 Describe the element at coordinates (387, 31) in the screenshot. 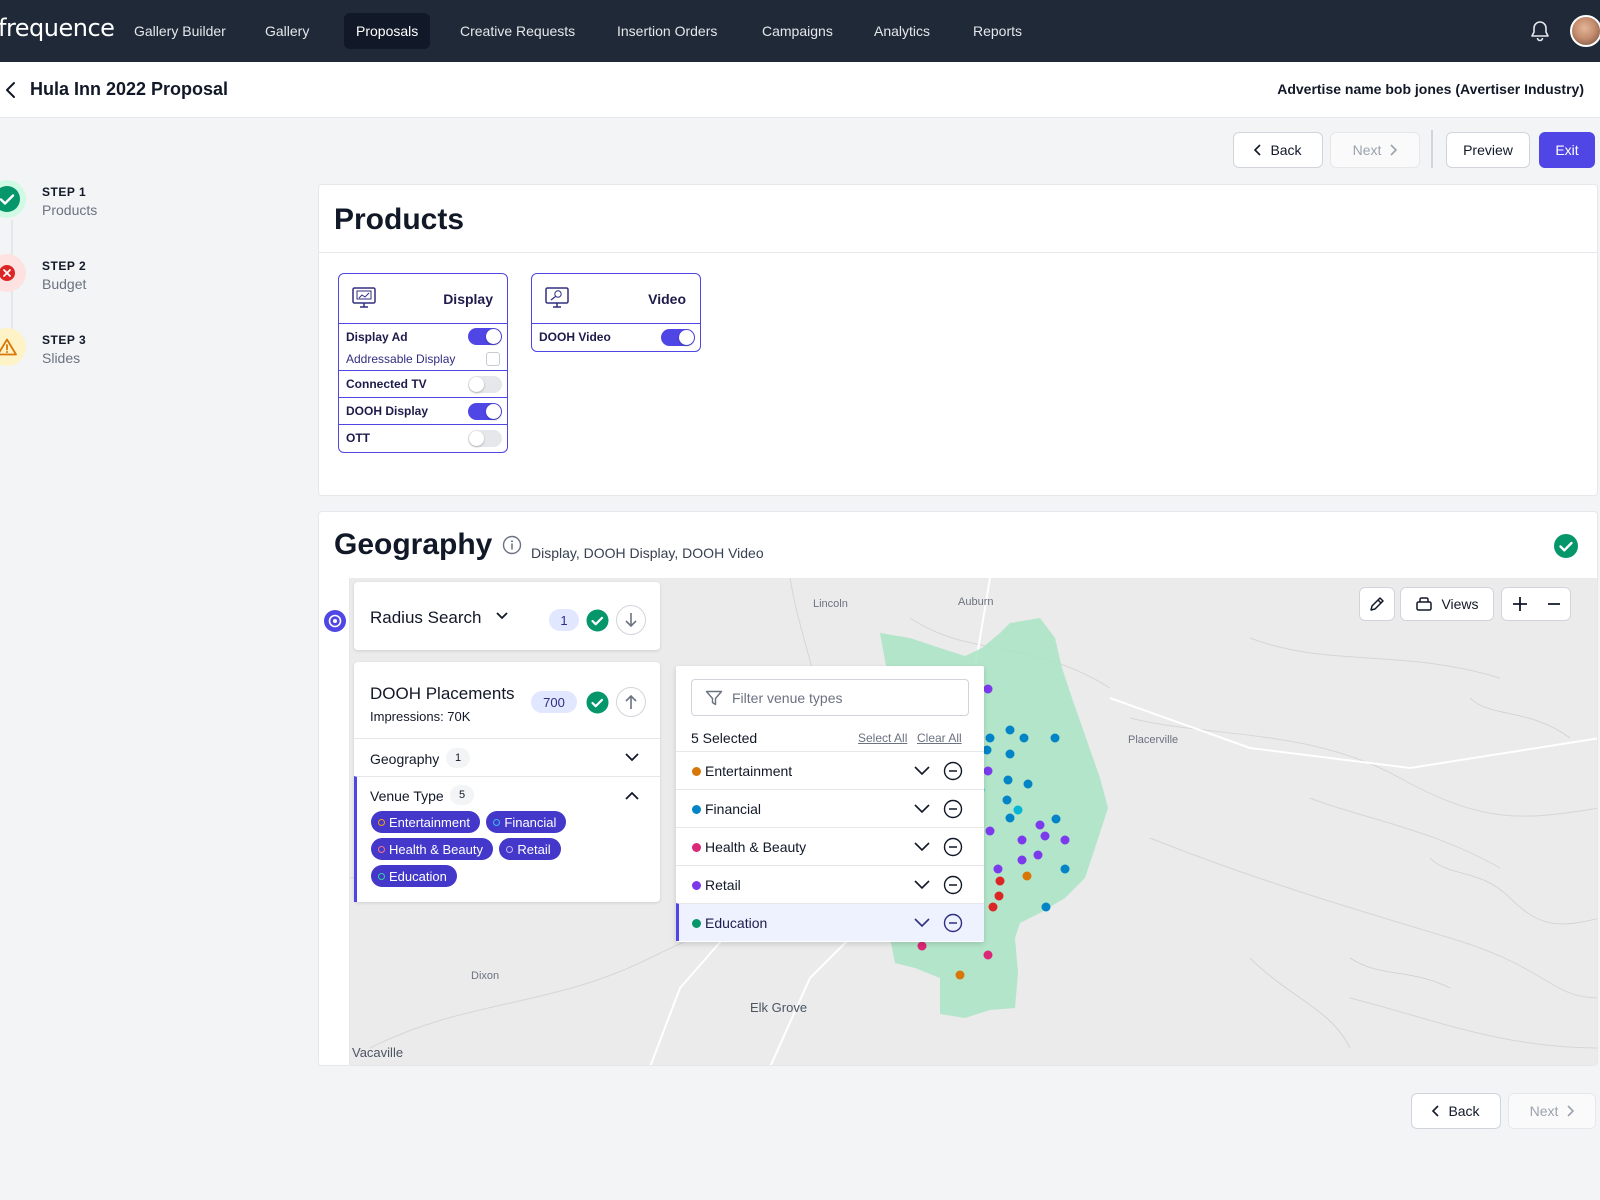

I see `nav-proposals: Proposals` at that location.